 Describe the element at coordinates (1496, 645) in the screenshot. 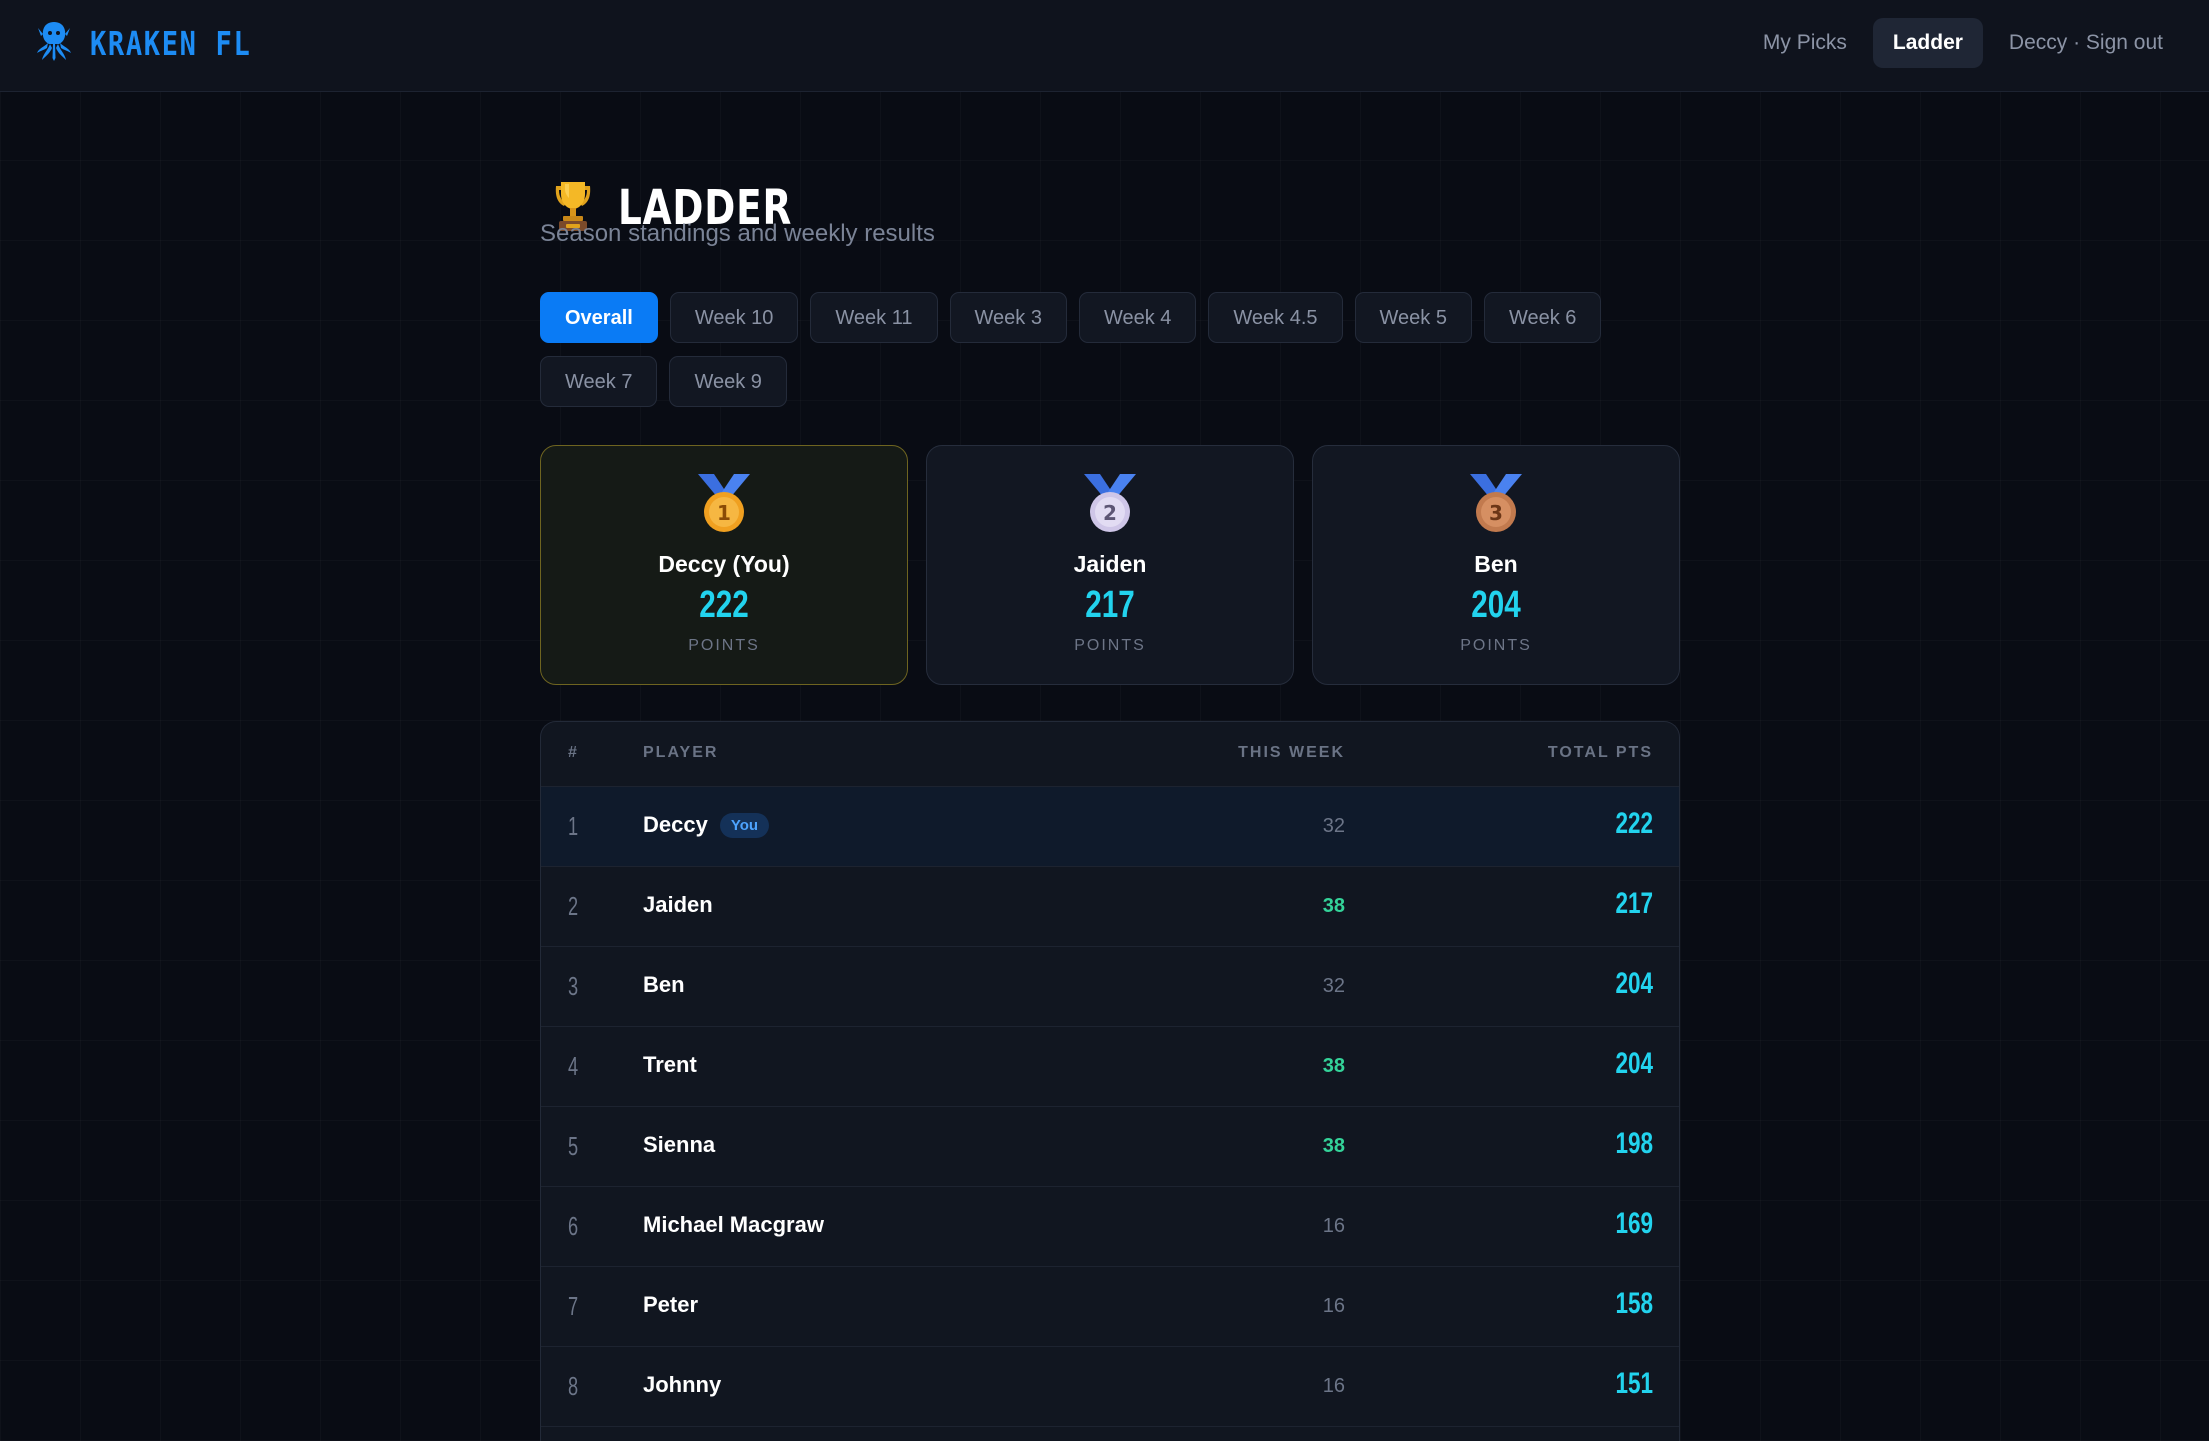

I see `podium-third-points-label: POINTS` at that location.